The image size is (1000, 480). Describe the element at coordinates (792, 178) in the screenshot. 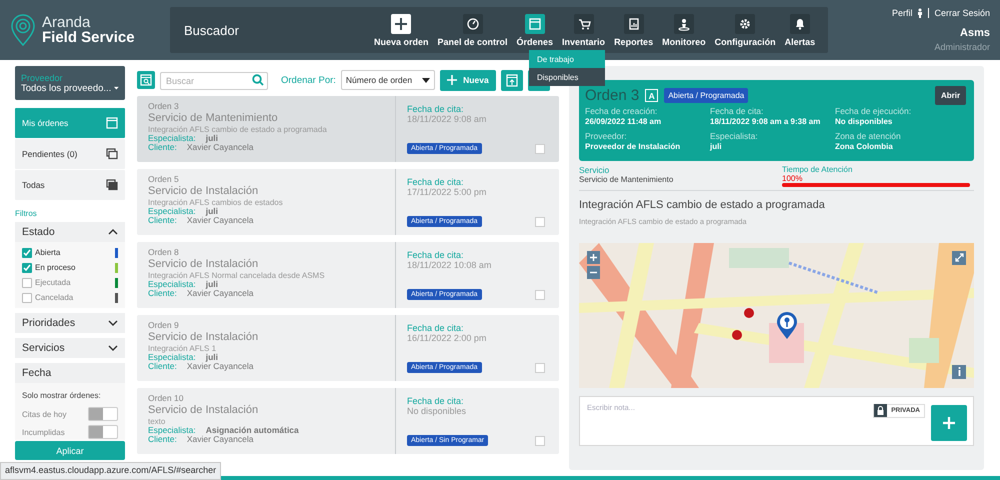

I see `percentage-value: 100%` at that location.